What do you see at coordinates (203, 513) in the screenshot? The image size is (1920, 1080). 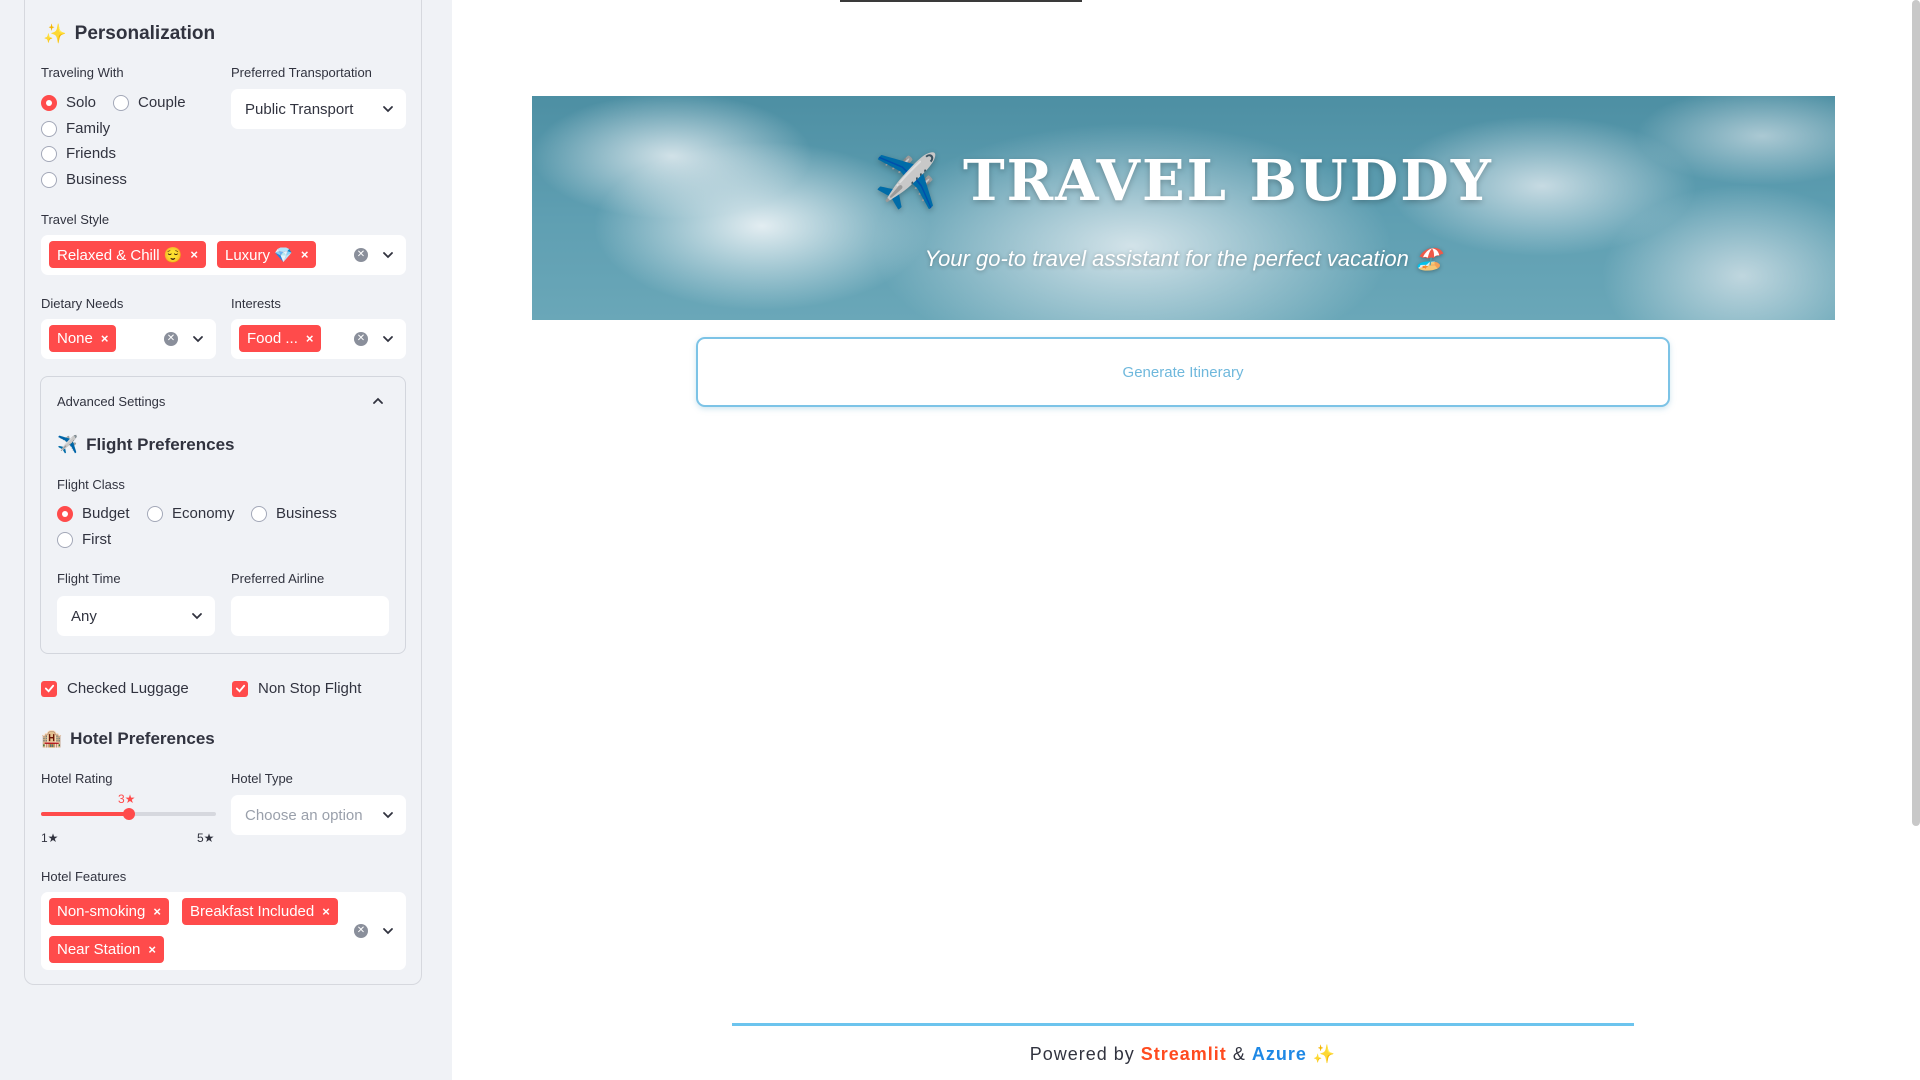 I see `radio-label: Economy` at bounding box center [203, 513].